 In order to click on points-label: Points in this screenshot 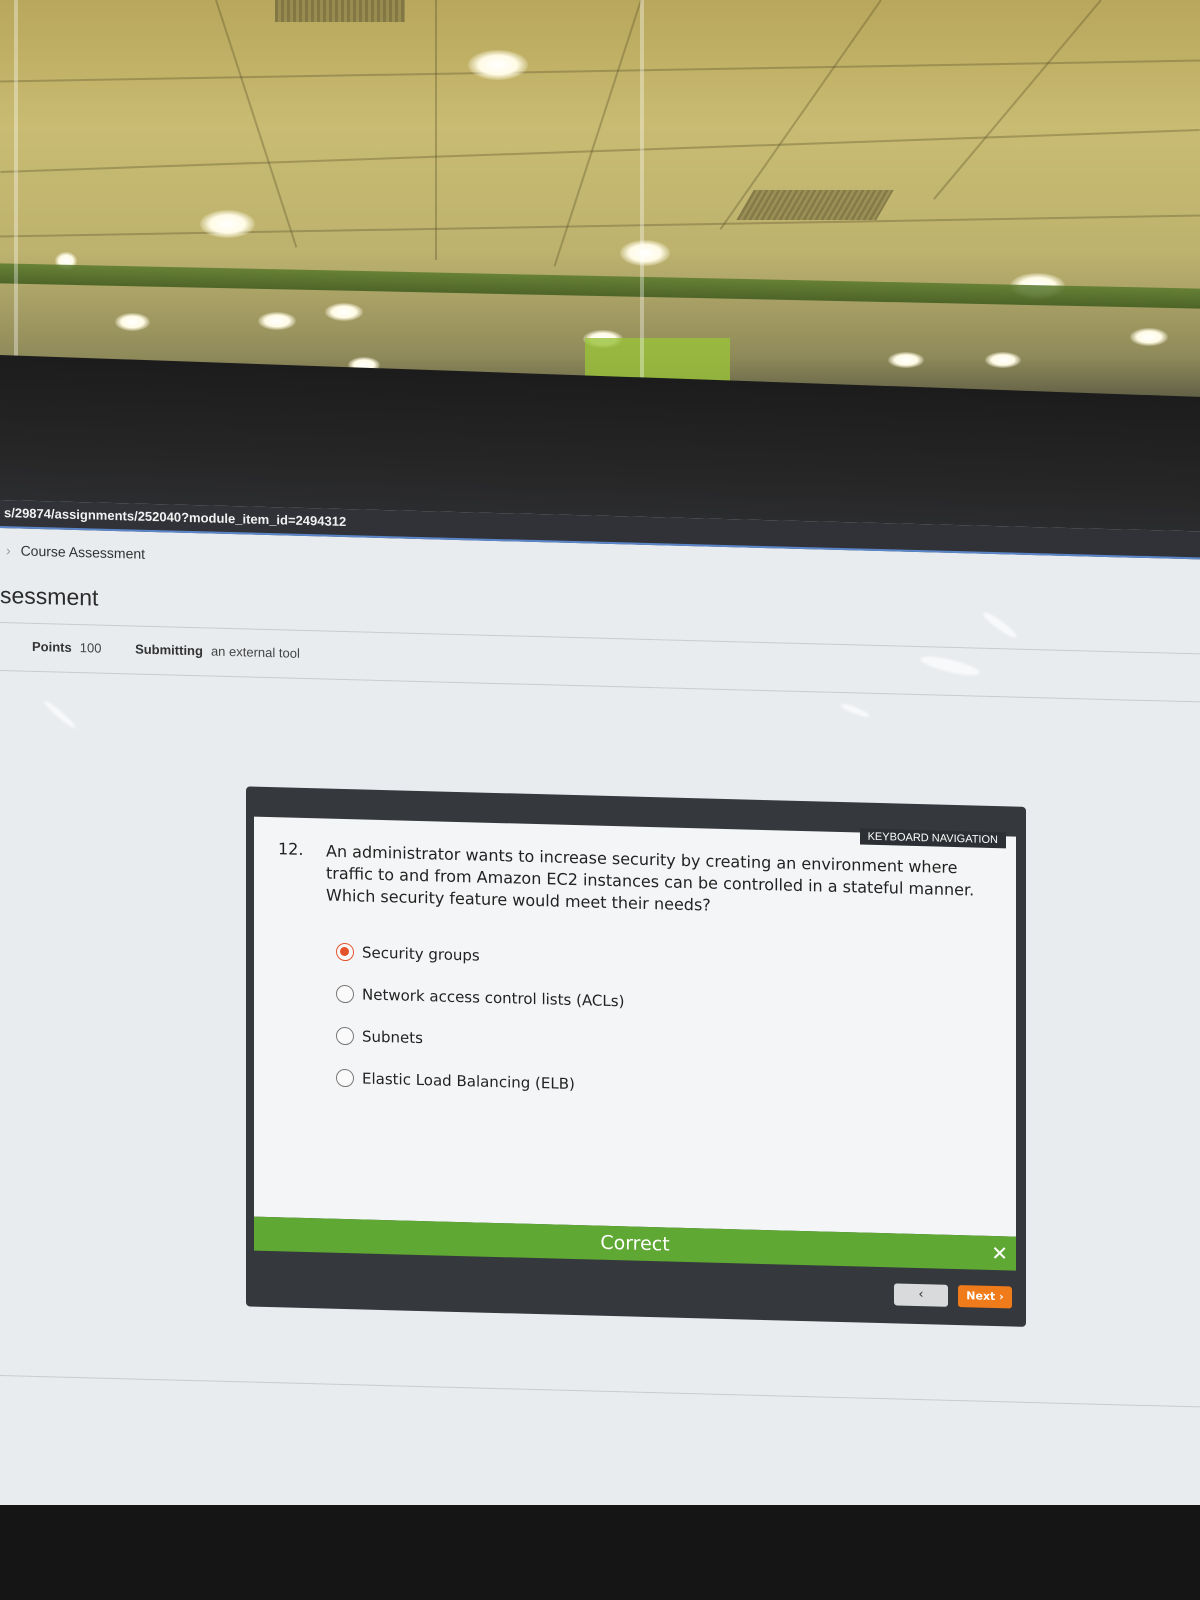, I will do `click(52, 646)`.